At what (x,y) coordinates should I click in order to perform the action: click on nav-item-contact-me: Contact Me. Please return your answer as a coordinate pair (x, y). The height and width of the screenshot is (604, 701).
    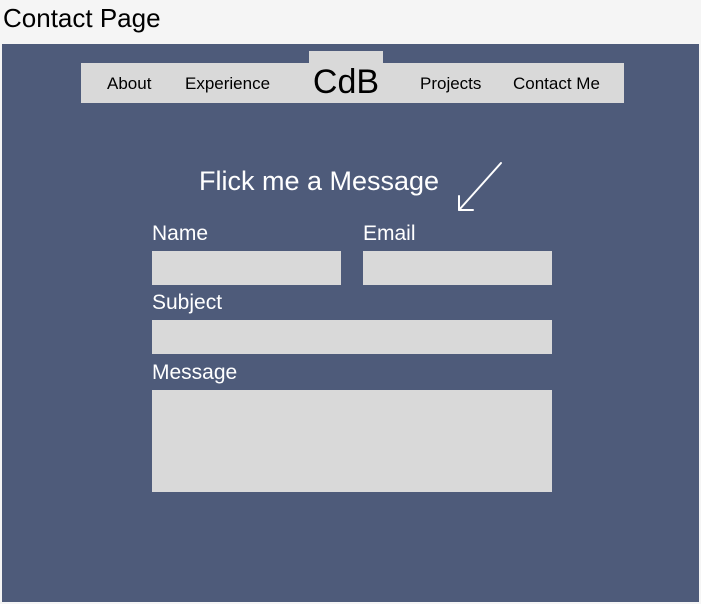
    Looking at the image, I should click on (556, 83).